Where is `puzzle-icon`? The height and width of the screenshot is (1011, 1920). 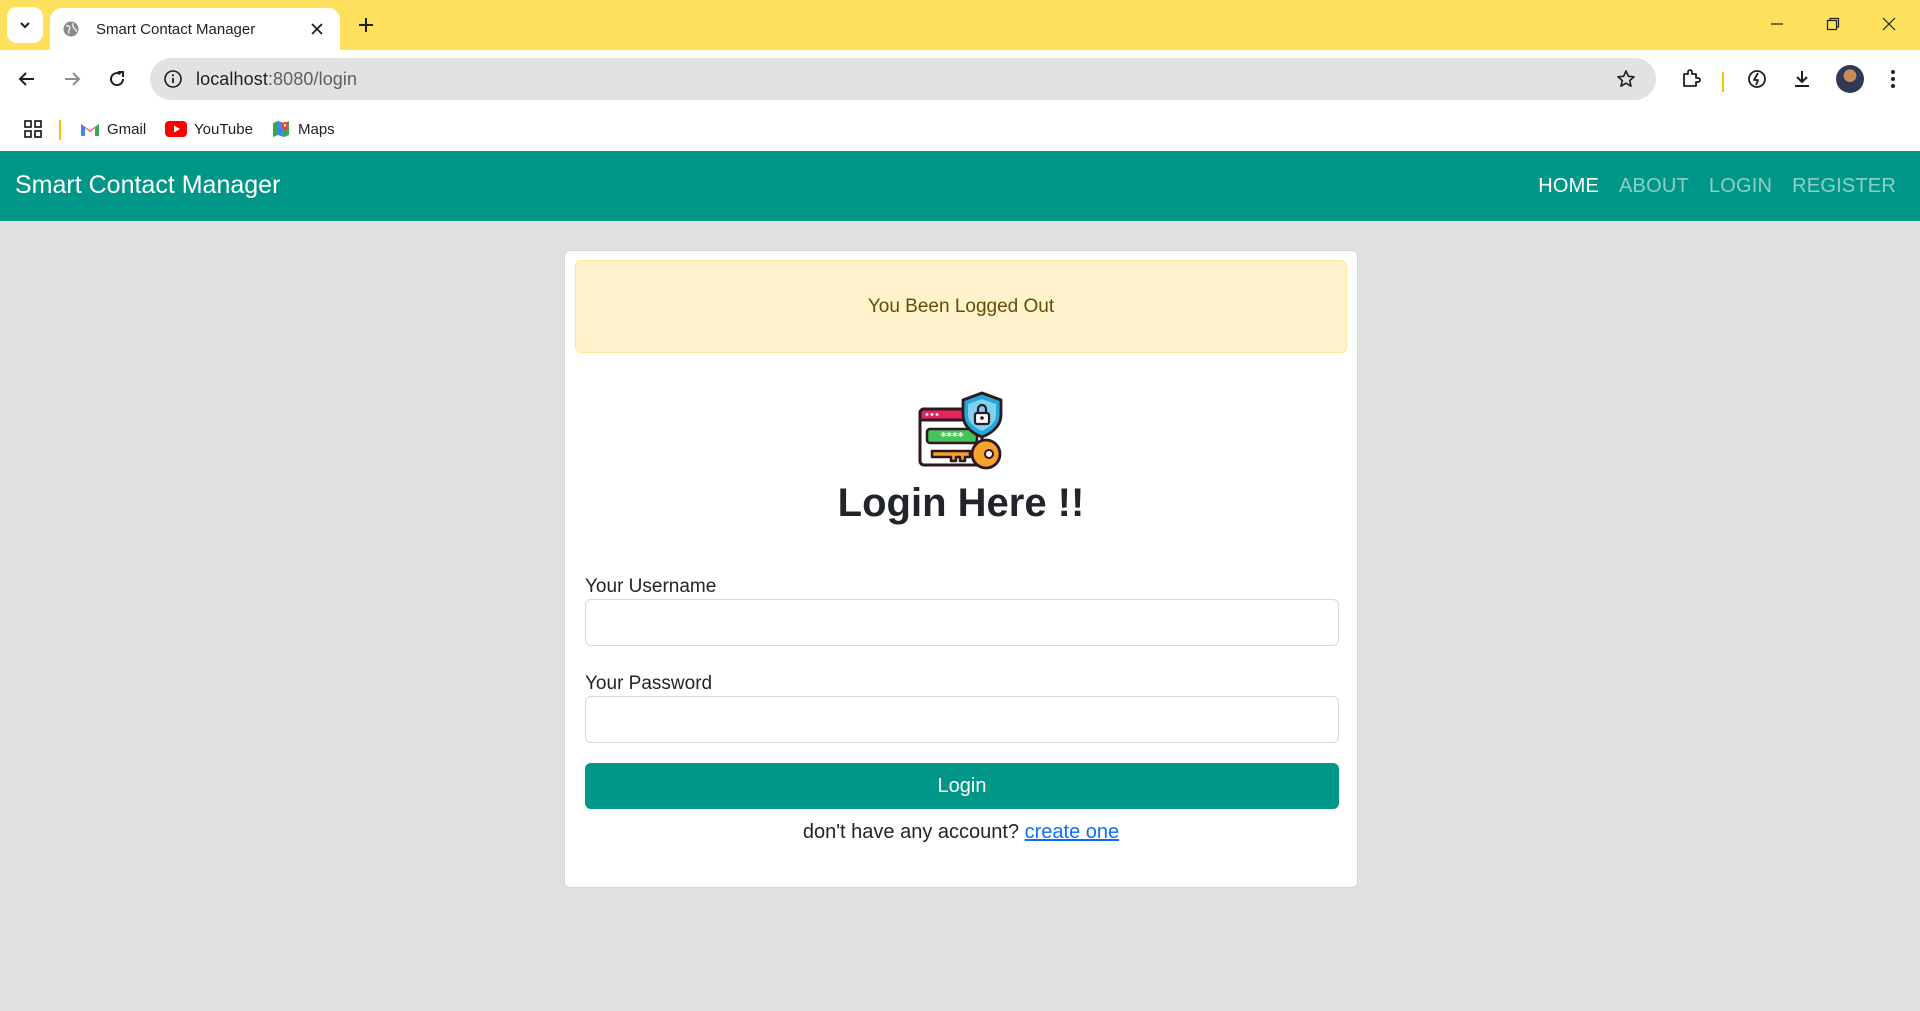 puzzle-icon is located at coordinates (1692, 78).